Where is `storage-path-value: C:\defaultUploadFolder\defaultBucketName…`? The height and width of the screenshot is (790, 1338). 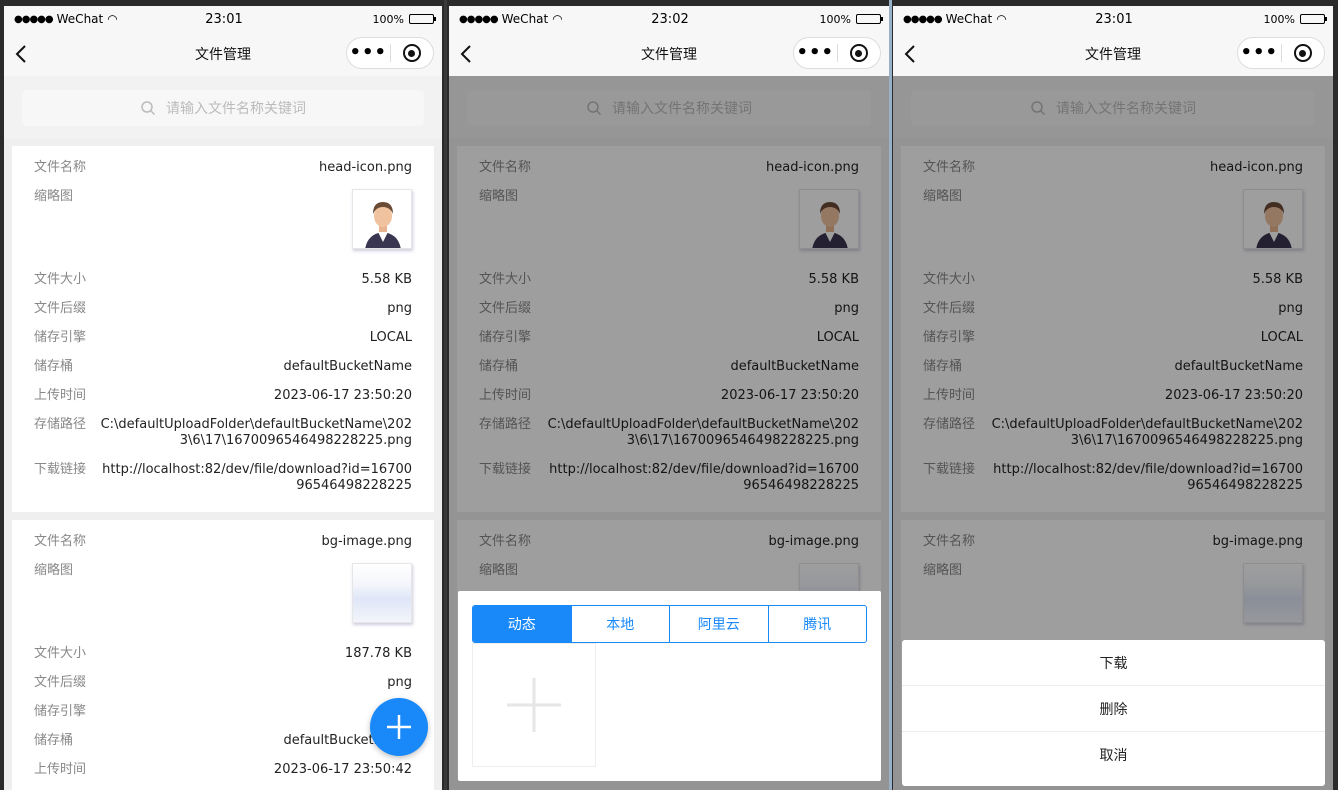 storage-path-value: C:\defaultUploadFolder\defaultBucketName… is located at coordinates (256, 432).